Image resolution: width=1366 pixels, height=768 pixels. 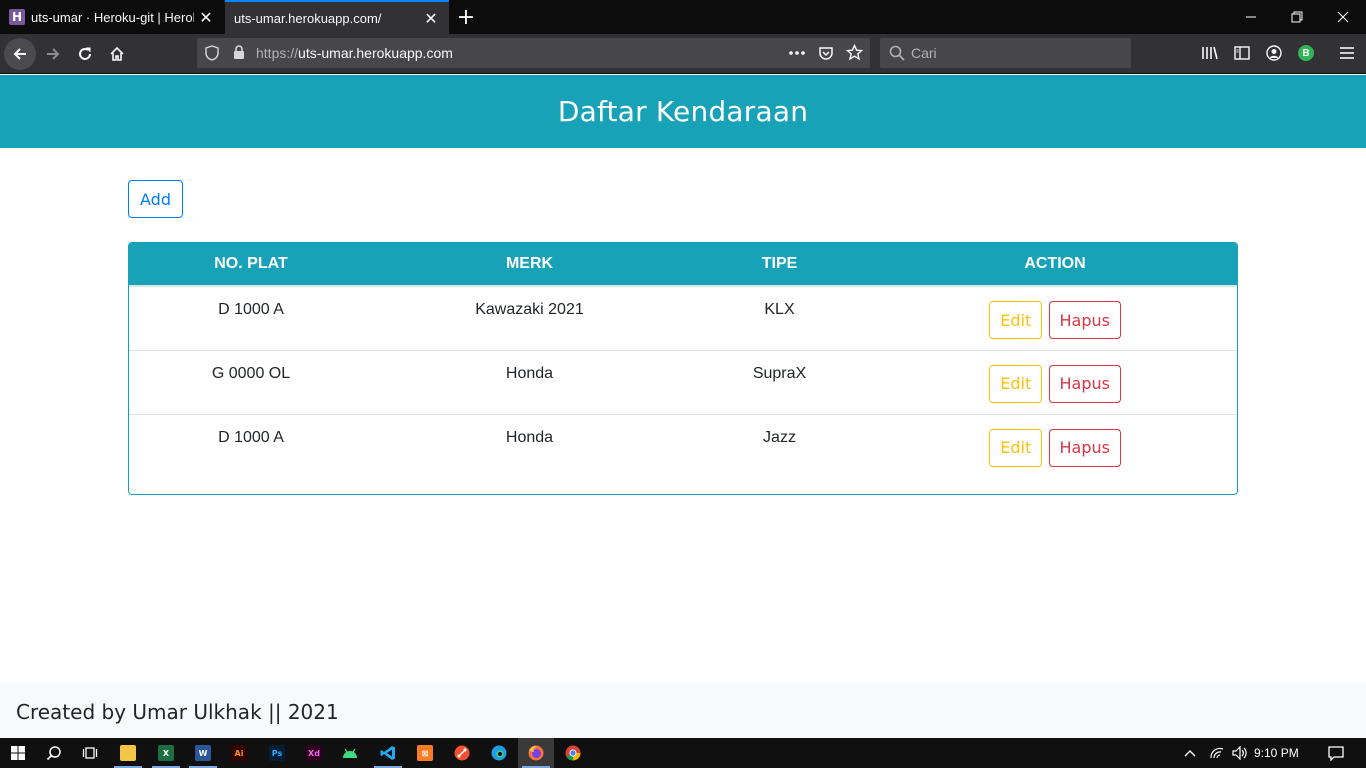 What do you see at coordinates (797, 53) in the screenshot?
I see `more-actions-icon` at bounding box center [797, 53].